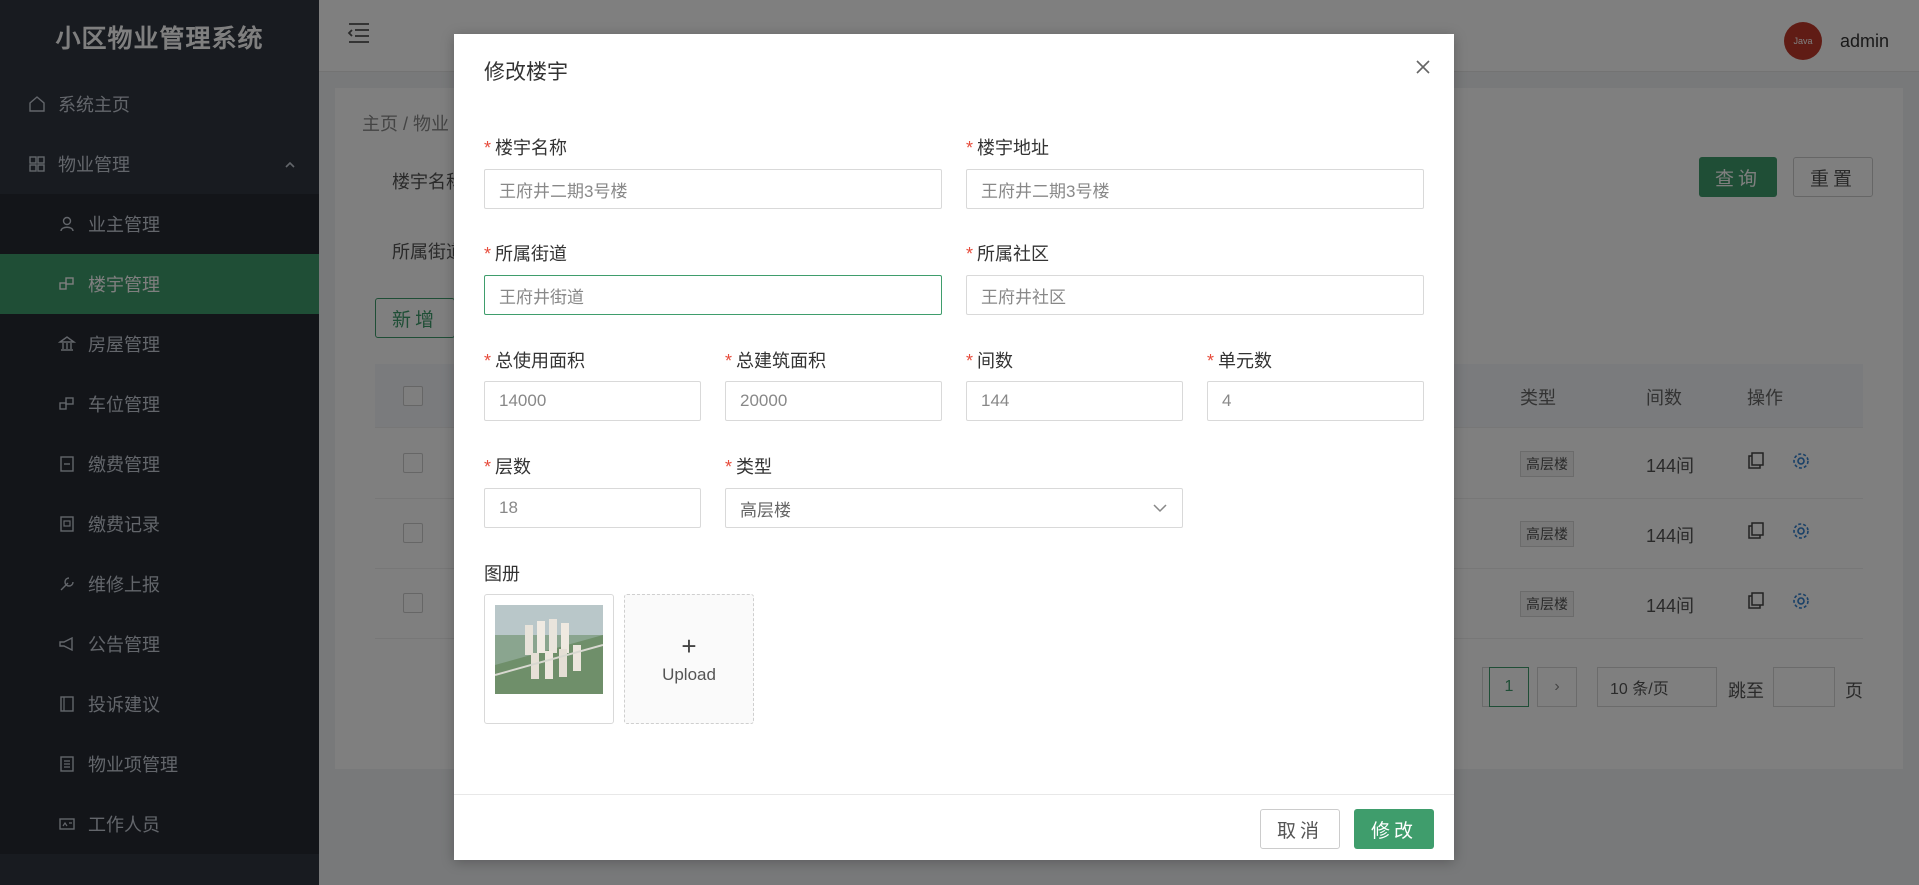 The image size is (1919, 885). I want to click on units-label: * 单元数, so click(1240, 361).